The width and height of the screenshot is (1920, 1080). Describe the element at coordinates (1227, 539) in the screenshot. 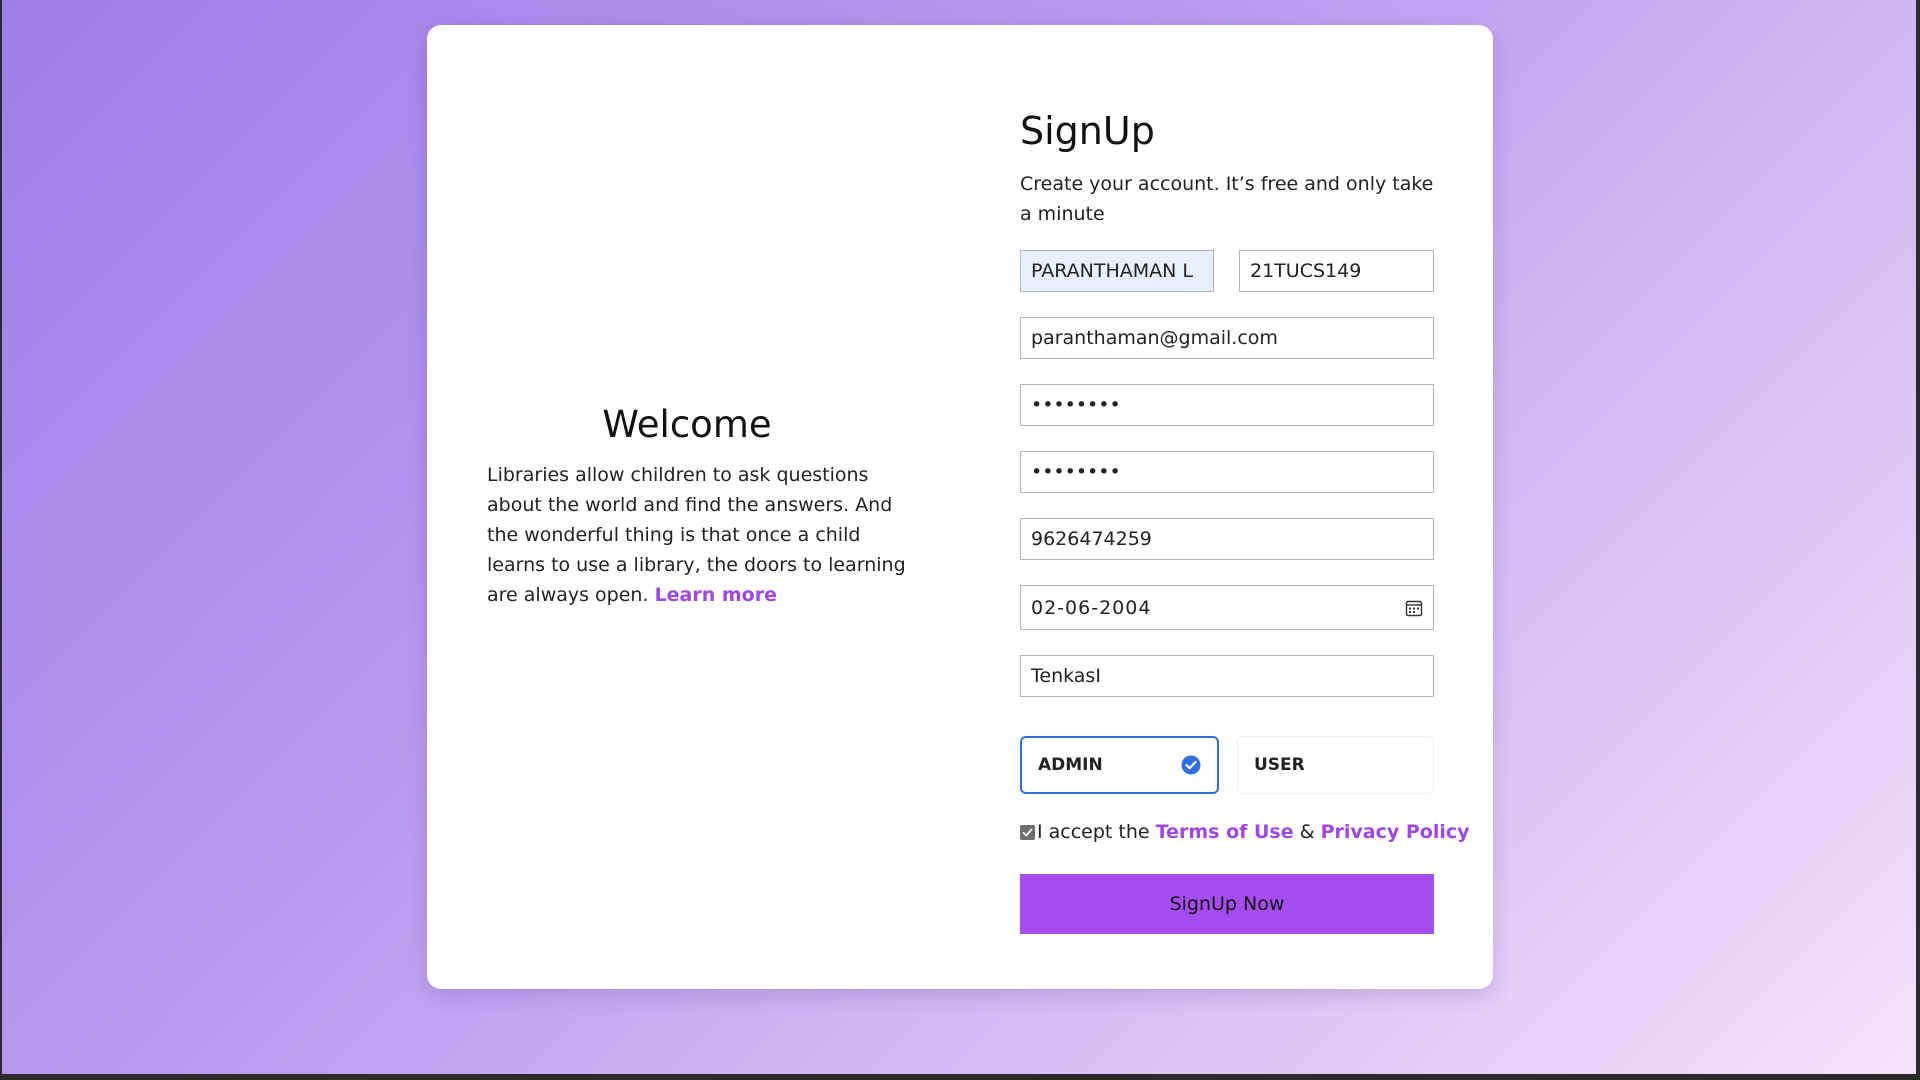

I see `phone-input` at that location.